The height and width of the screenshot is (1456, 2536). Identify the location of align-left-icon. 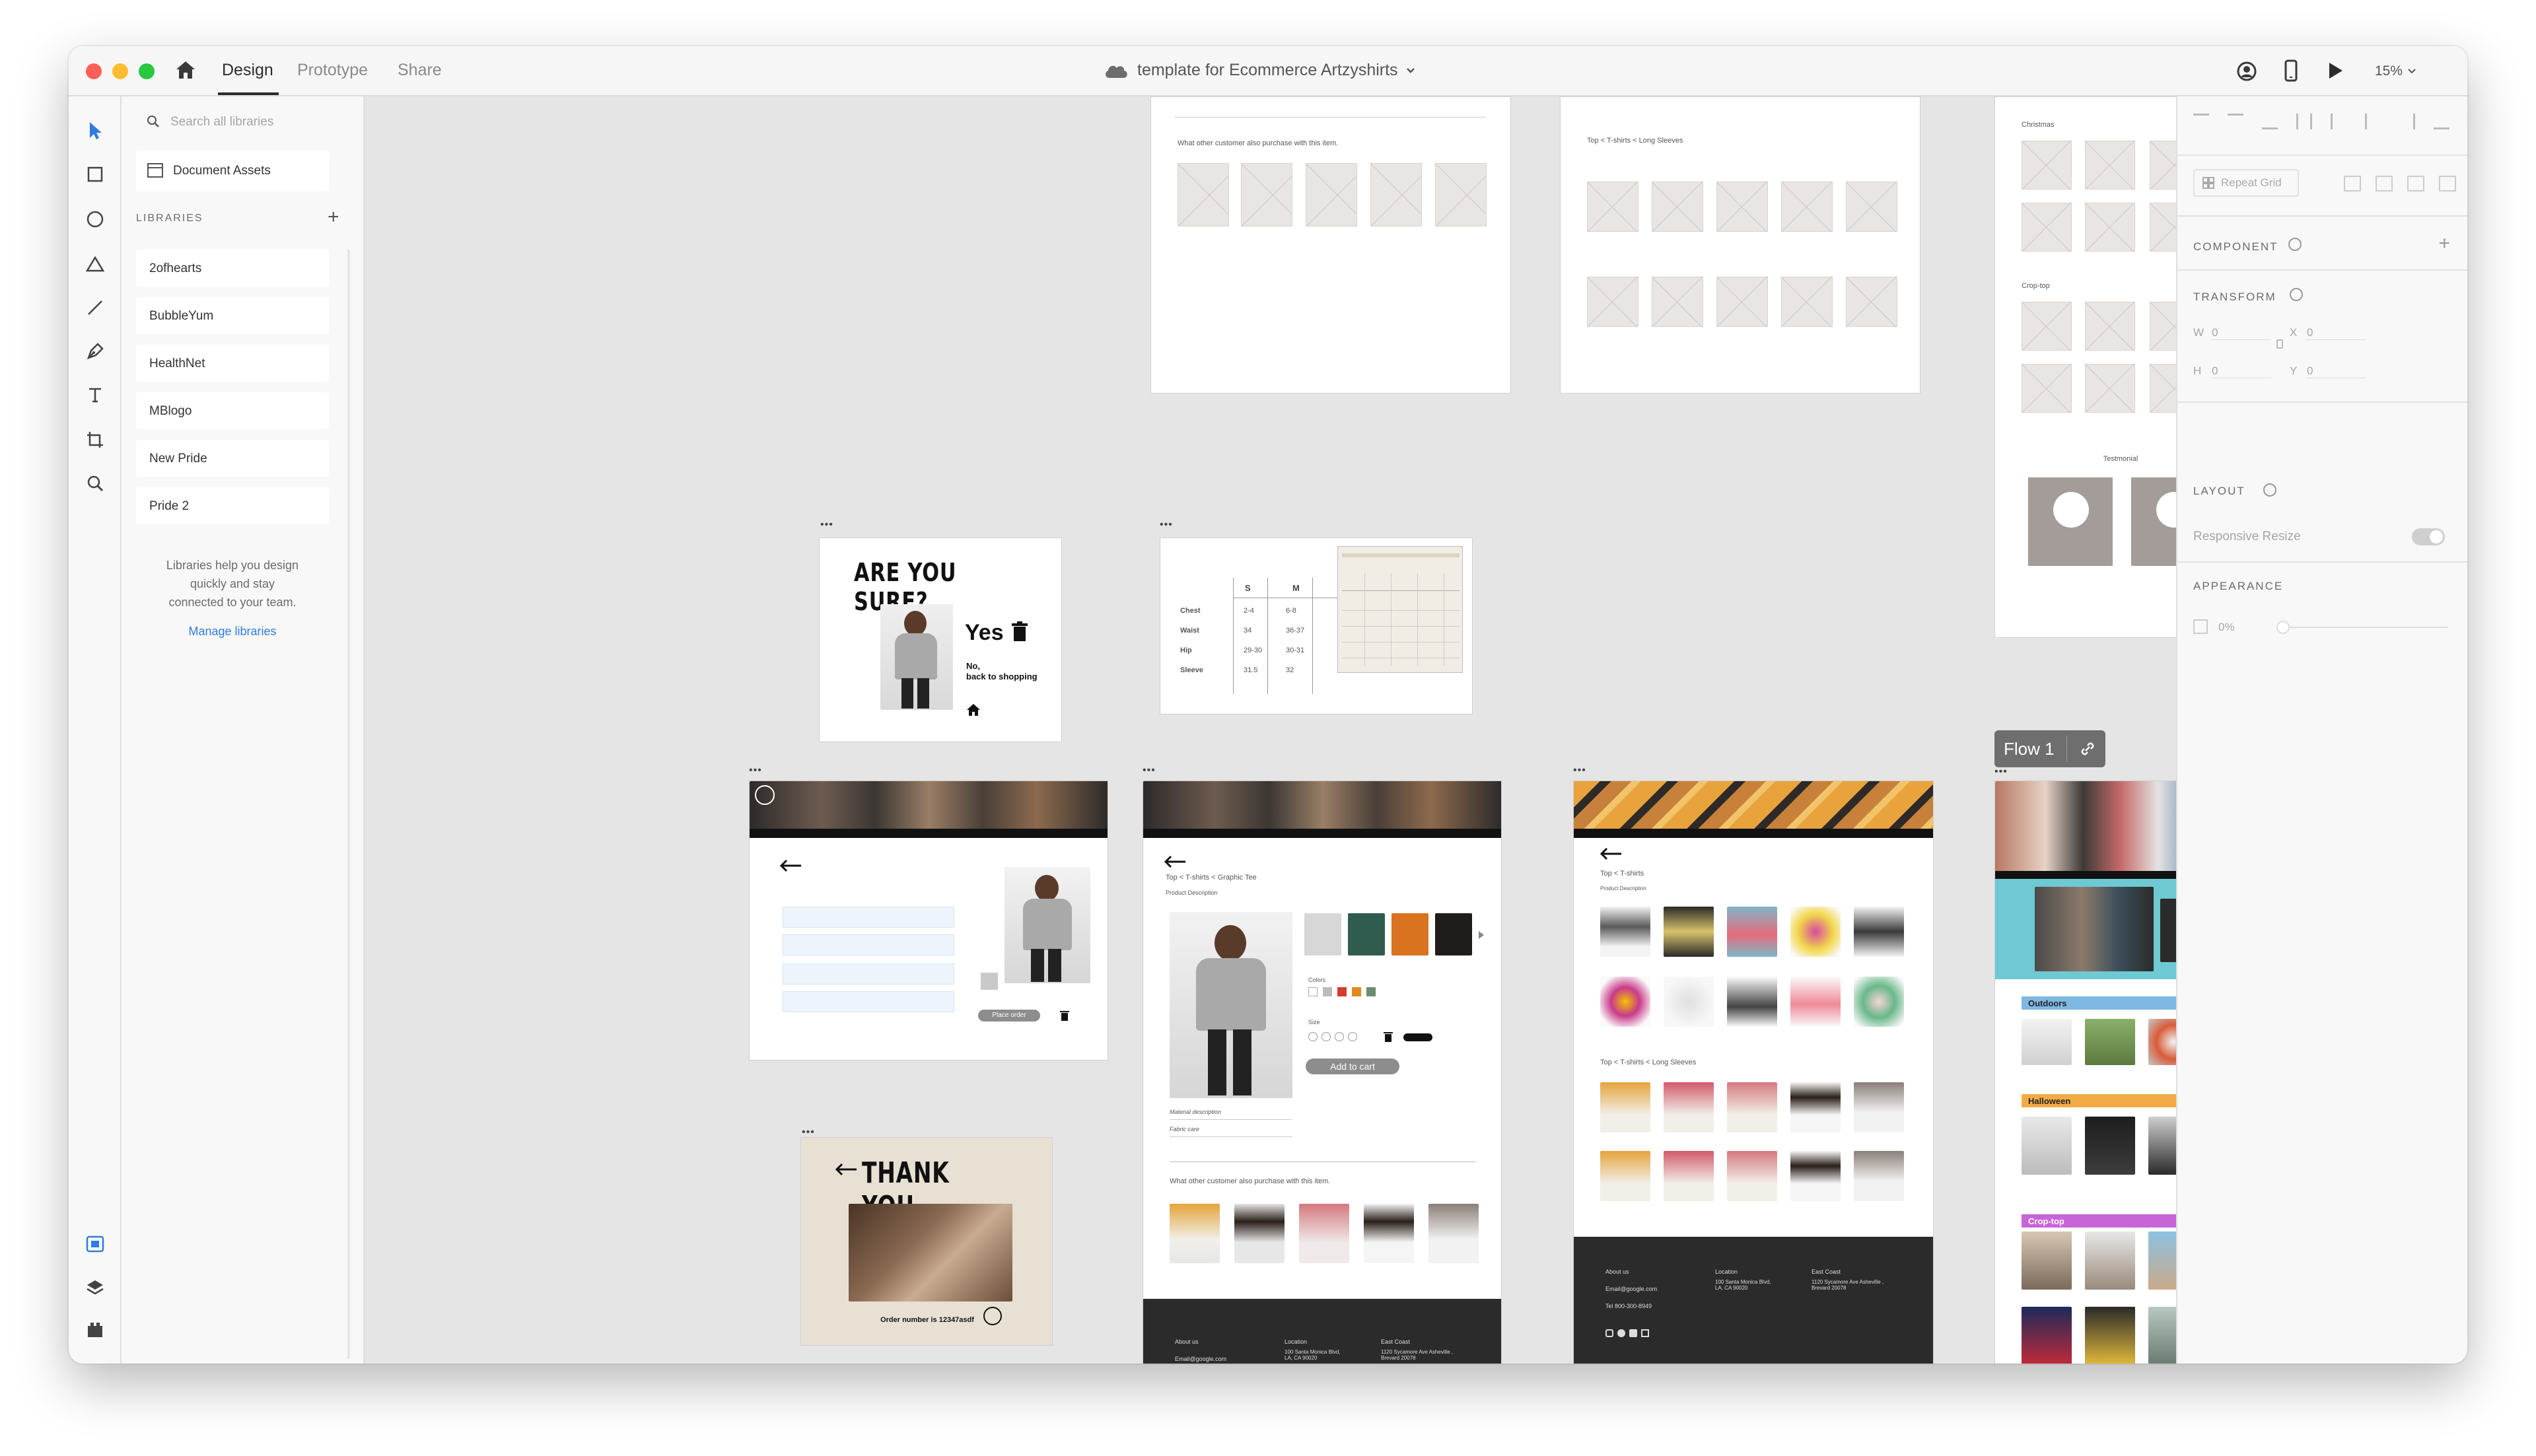
(2338, 121).